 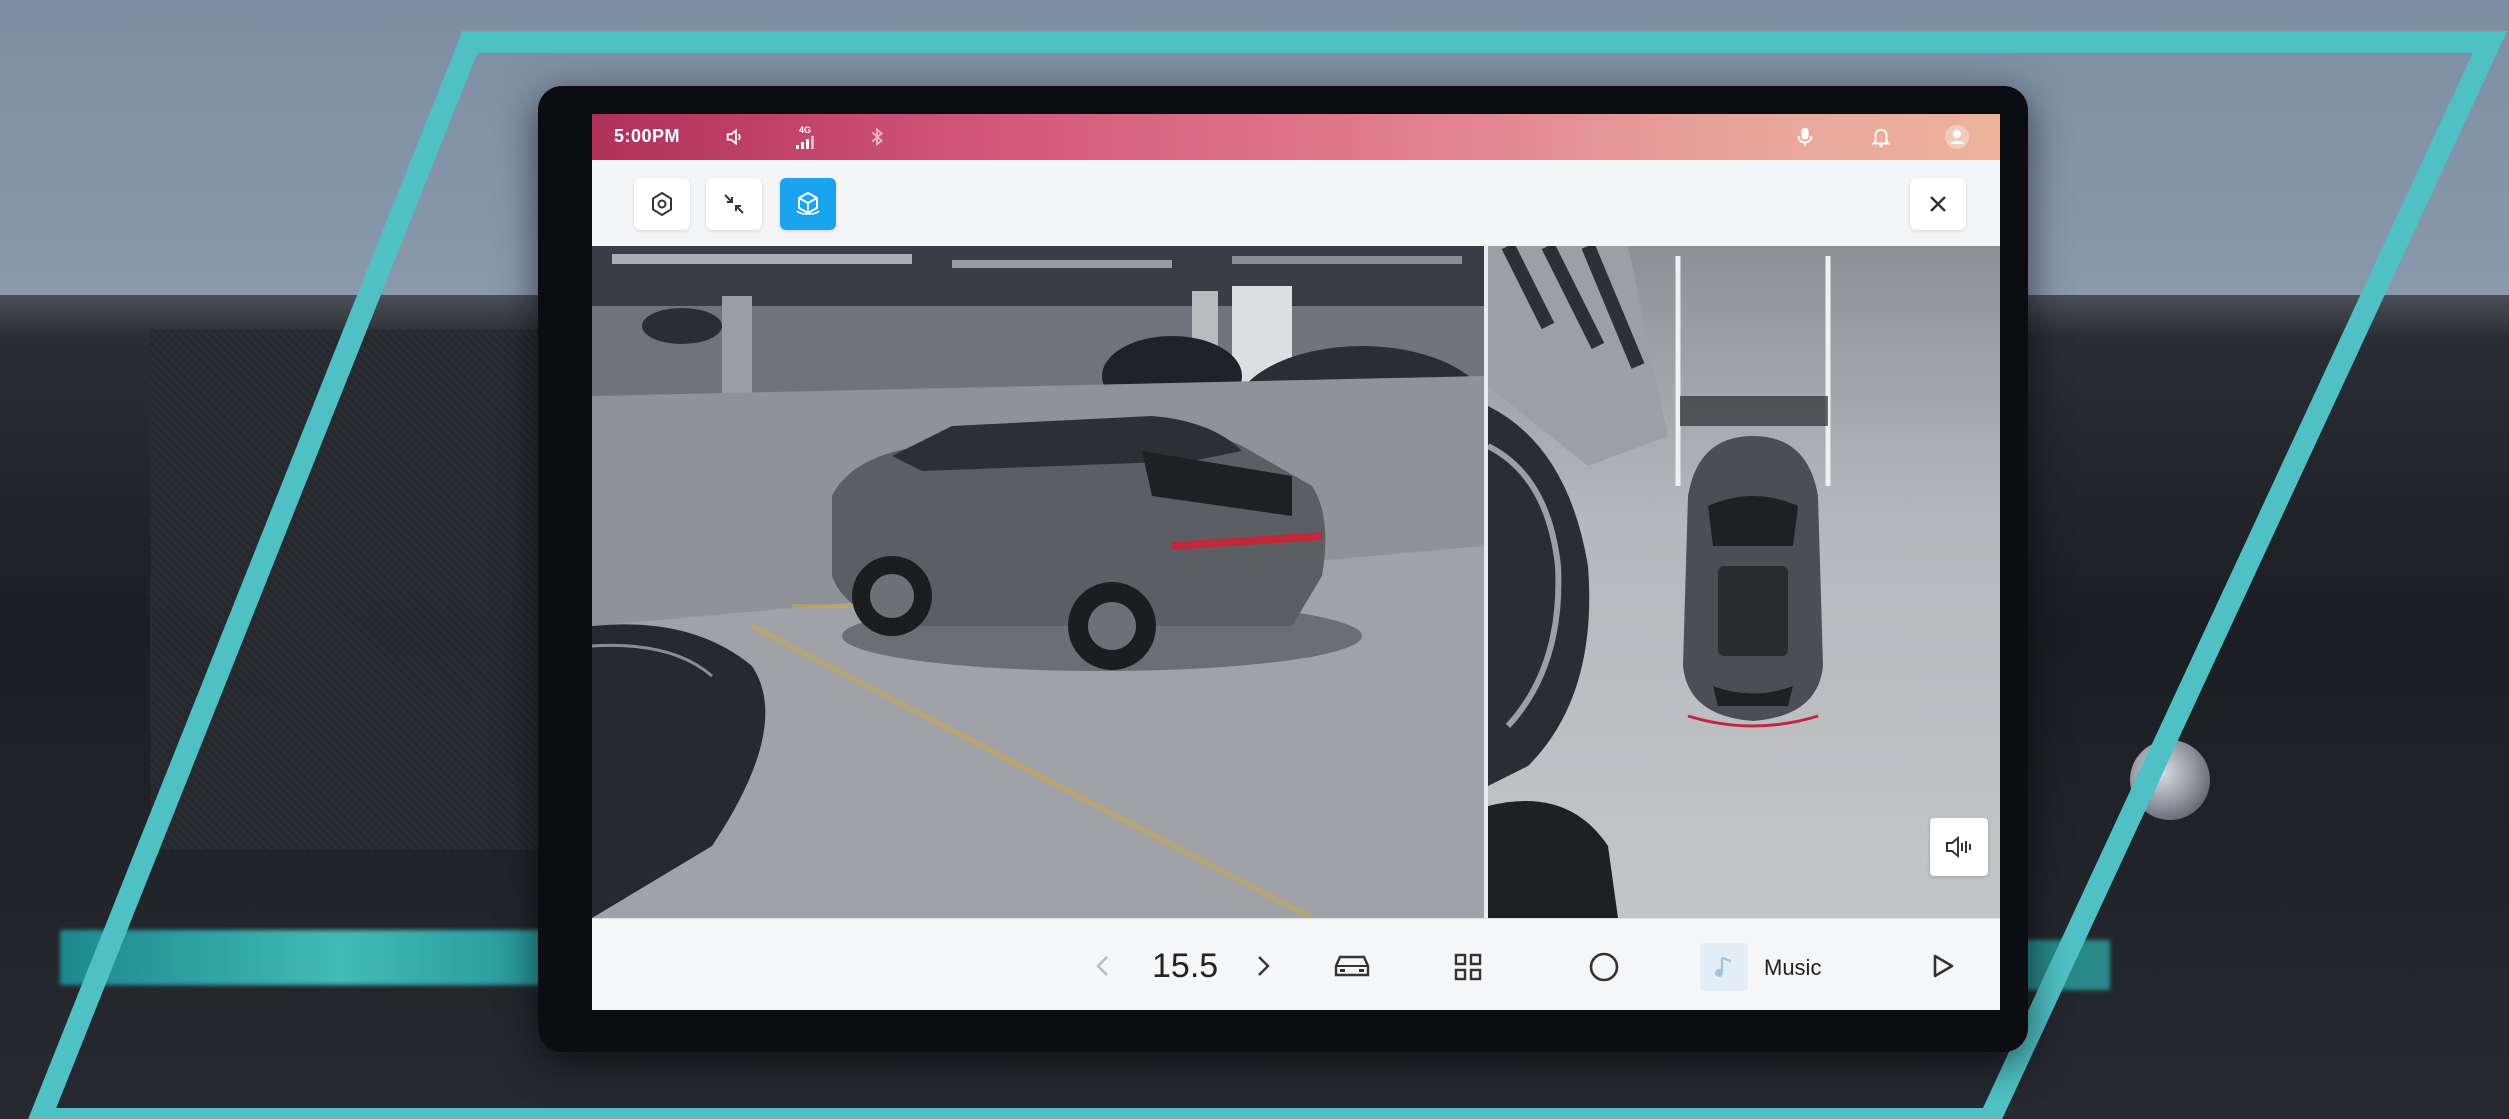 What do you see at coordinates (1724, 967) in the screenshot?
I see `music-note-icon` at bounding box center [1724, 967].